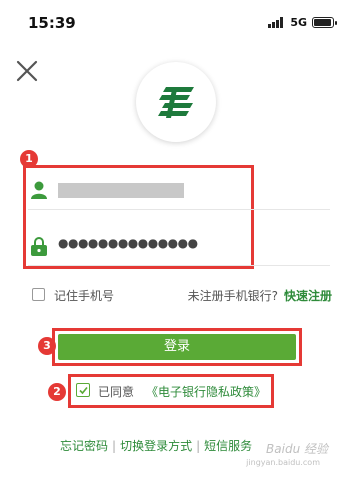 The image size is (350, 485). I want to click on status-bar: 15:39 5G, so click(175, 22).